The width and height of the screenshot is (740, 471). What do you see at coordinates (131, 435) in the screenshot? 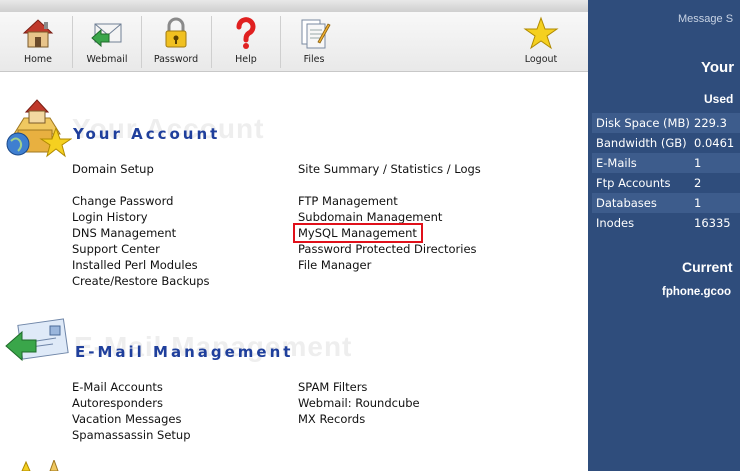
I see `spamassassin-setup-link: Spamassassin Setup` at bounding box center [131, 435].